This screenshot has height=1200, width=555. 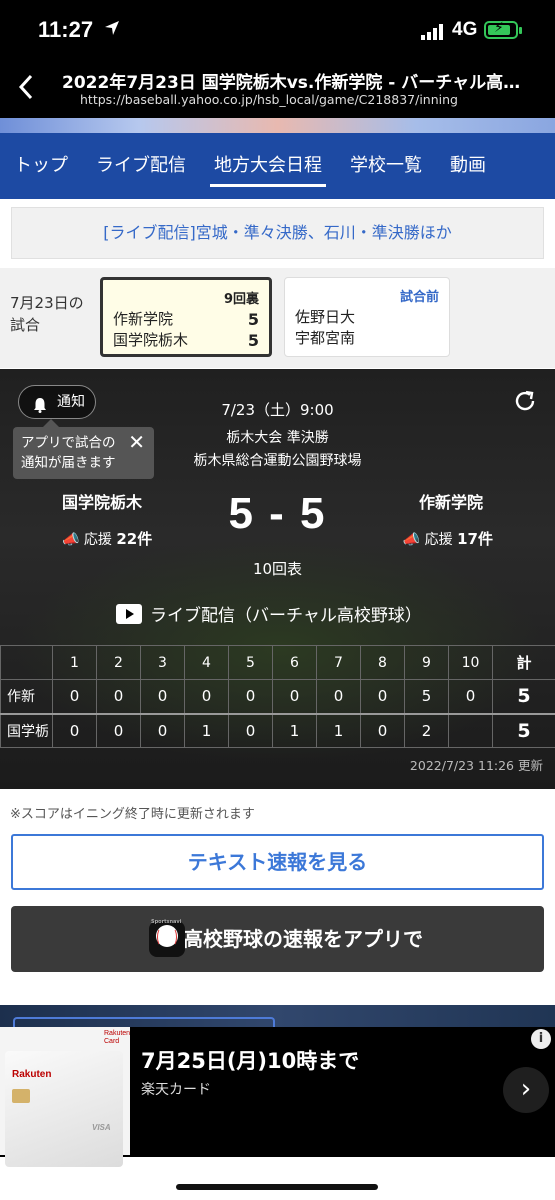 I want to click on total-header: 計, so click(x=523, y=662).